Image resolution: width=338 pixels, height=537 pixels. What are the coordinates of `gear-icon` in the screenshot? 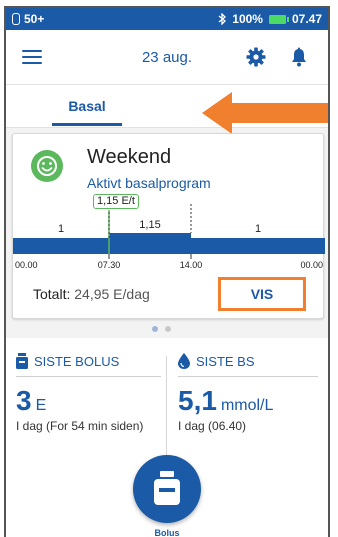 It's located at (256, 57).